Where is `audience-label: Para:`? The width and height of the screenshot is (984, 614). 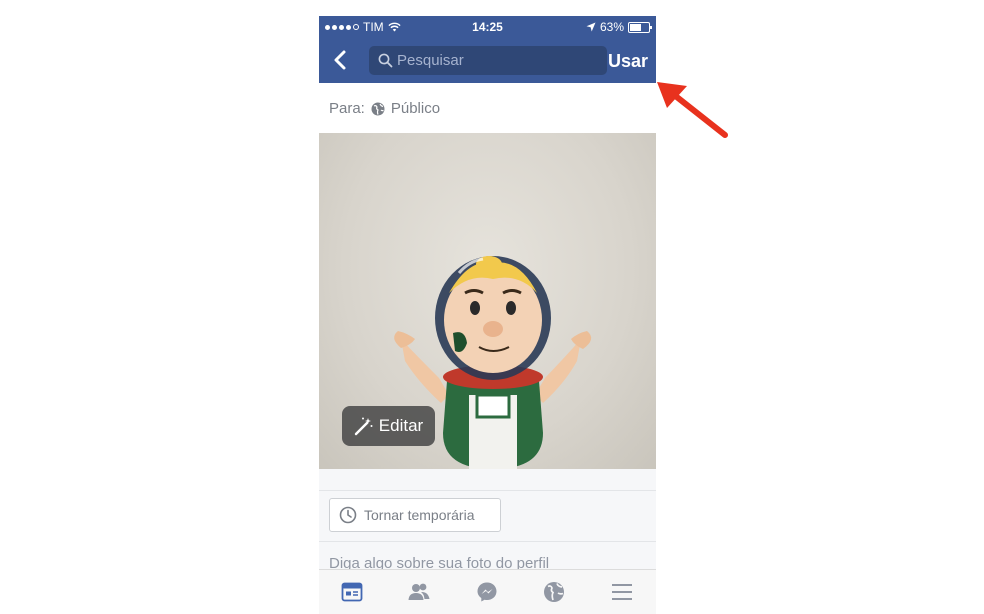 audience-label: Para: is located at coordinates (347, 108).